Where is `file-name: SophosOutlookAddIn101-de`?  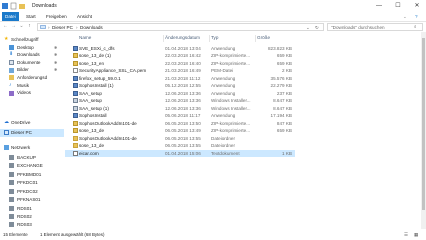
file-name: SophosOutlookAddIn101-de is located at coordinates (108, 138).